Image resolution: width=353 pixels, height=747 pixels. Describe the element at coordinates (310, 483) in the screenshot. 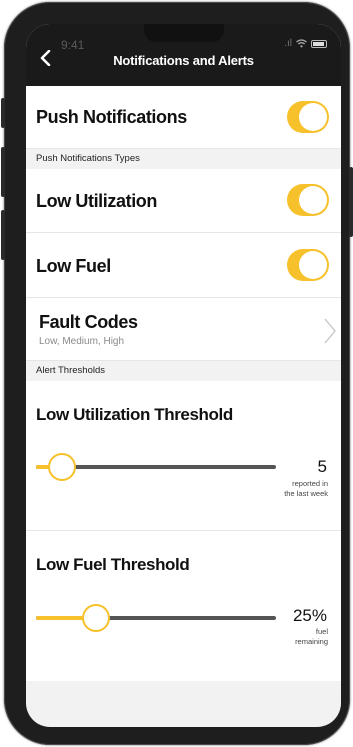

I see `description-line: reported in` at that location.